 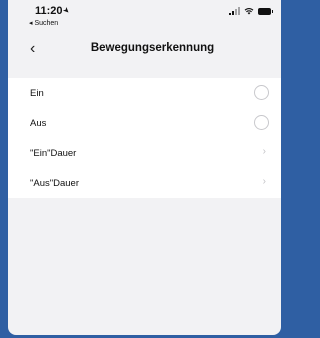 What do you see at coordinates (53, 153) in the screenshot?
I see `option-label: "Ein"Dauer` at bounding box center [53, 153].